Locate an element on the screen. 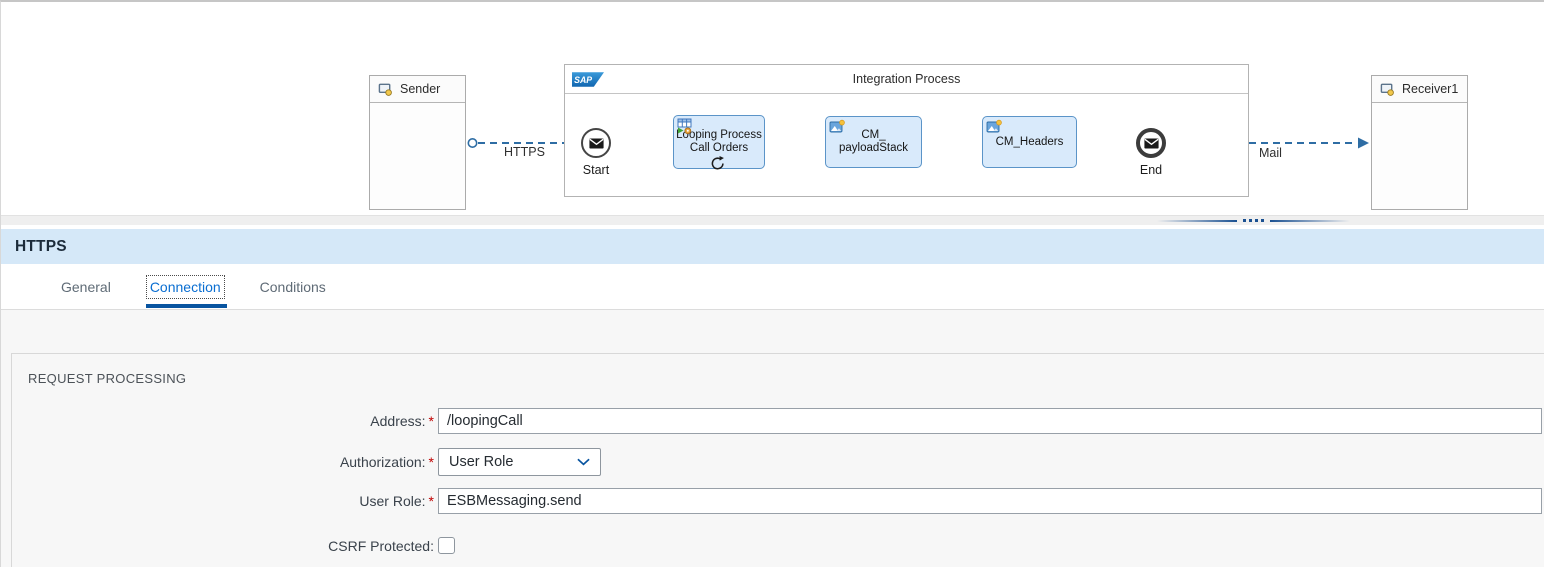 The height and width of the screenshot is (567, 1544). authorization-label-text: Authorization: is located at coordinates (382, 462).